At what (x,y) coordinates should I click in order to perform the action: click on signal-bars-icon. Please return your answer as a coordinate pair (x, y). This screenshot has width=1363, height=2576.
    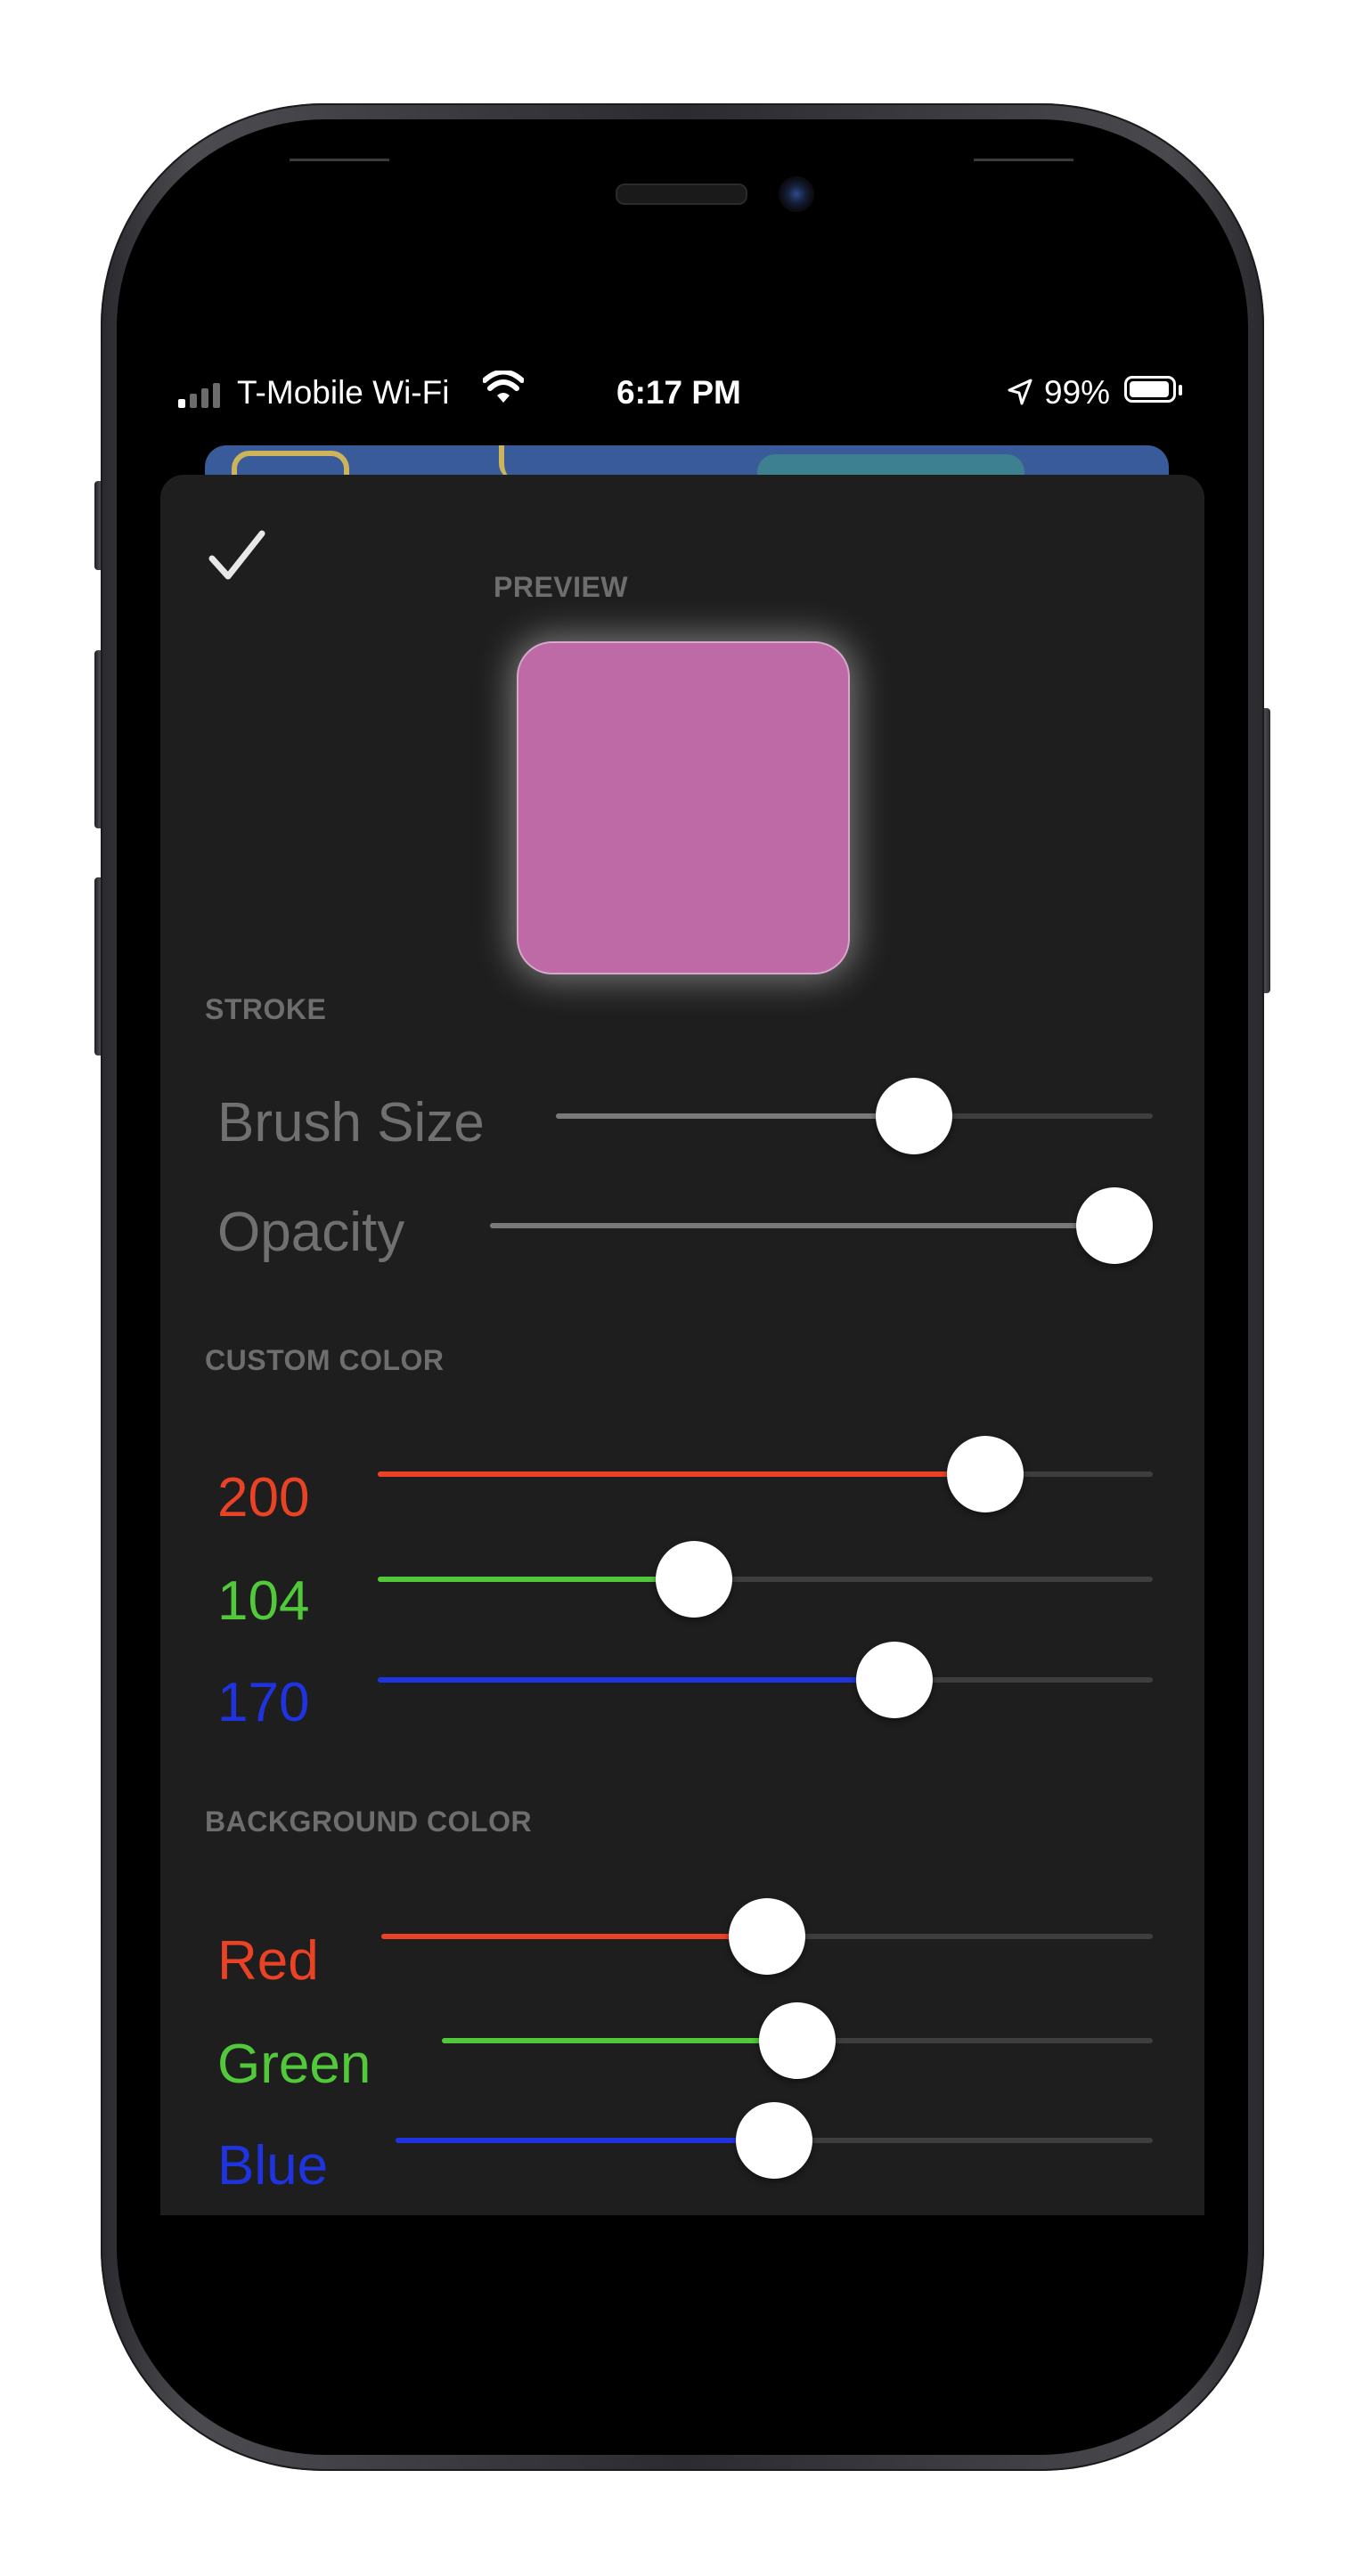
    Looking at the image, I should click on (199, 396).